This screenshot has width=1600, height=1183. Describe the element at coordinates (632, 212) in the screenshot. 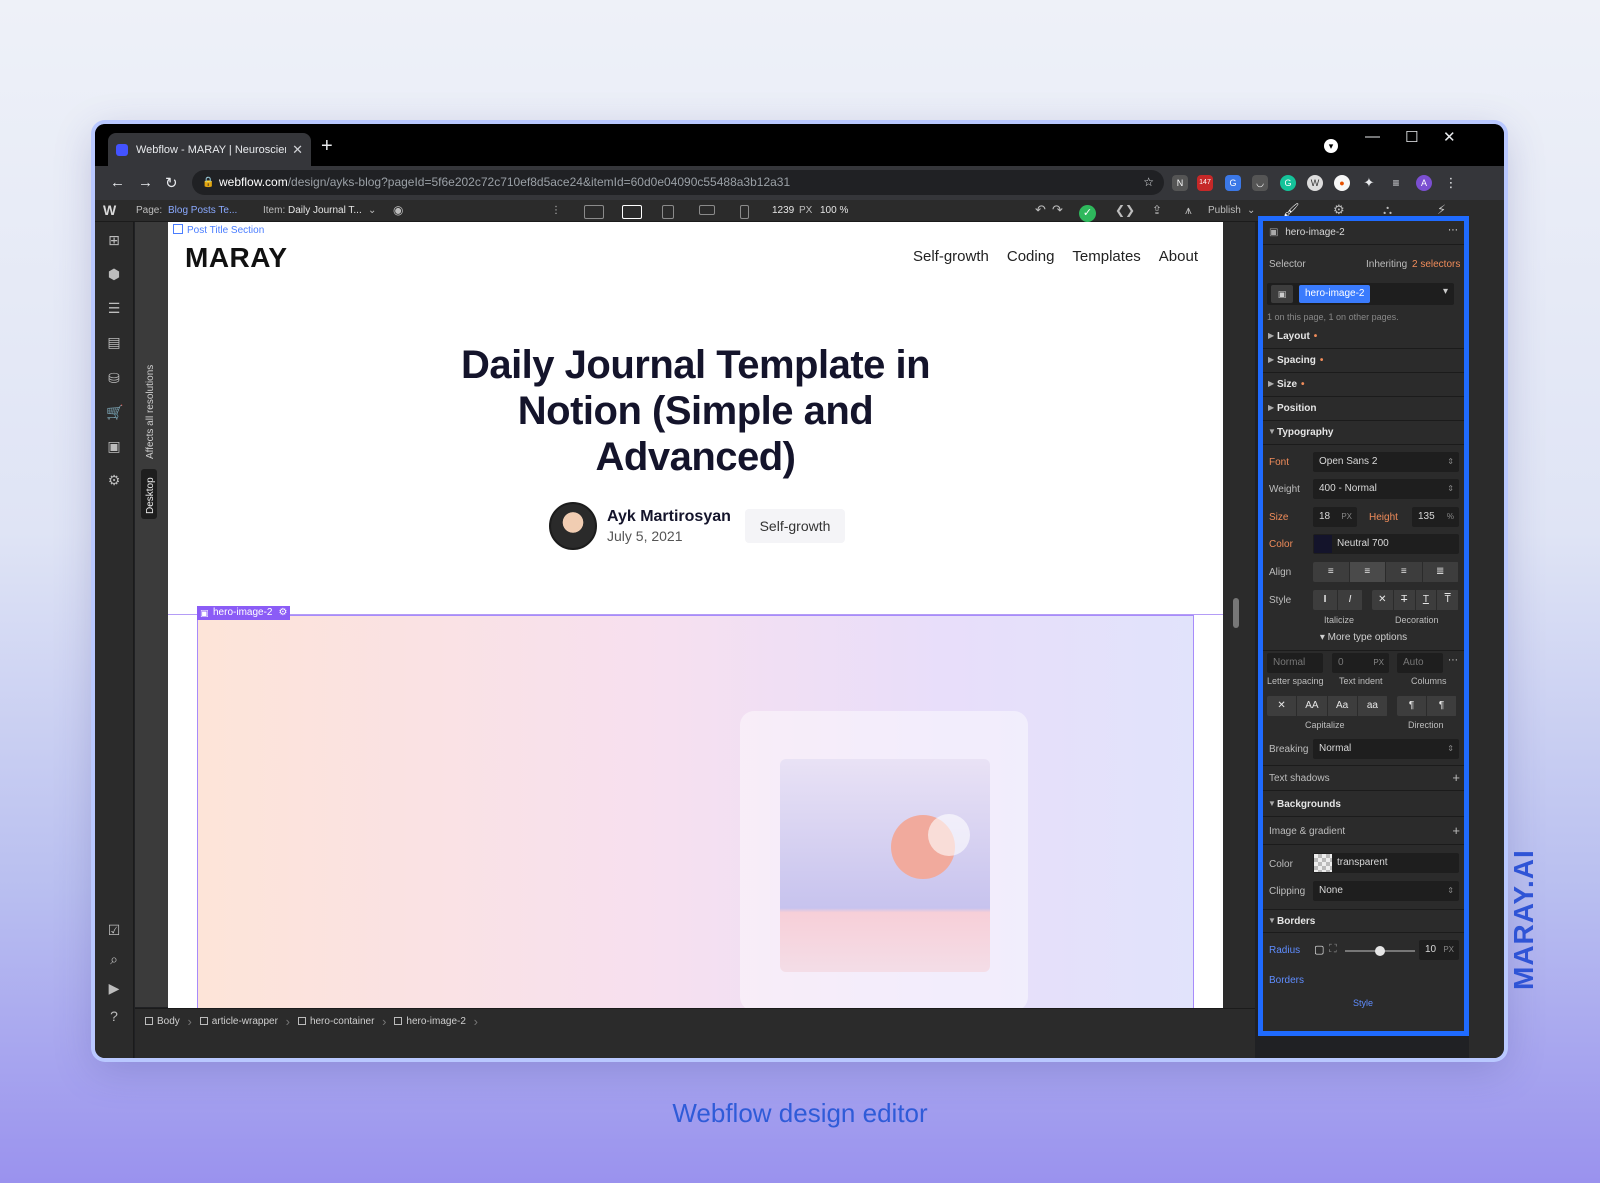

I see `laptop-breakpoint-icon` at that location.